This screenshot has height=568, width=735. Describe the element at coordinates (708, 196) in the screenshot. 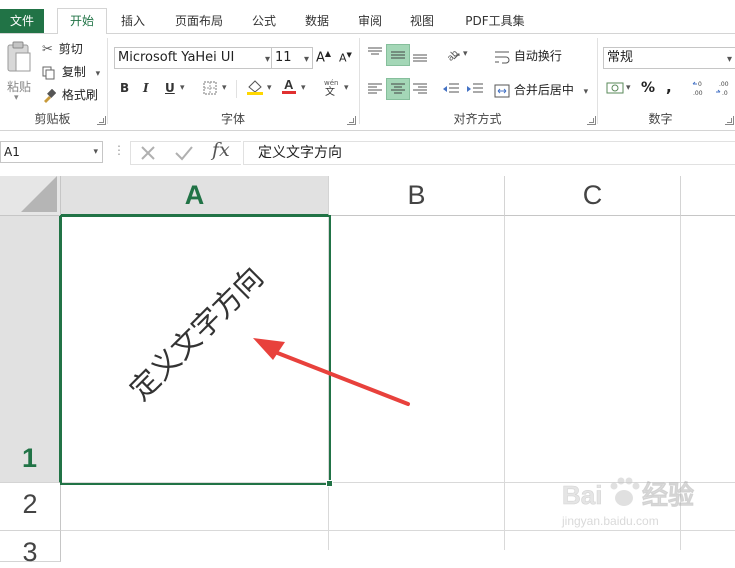

I see `column-header-d` at that location.